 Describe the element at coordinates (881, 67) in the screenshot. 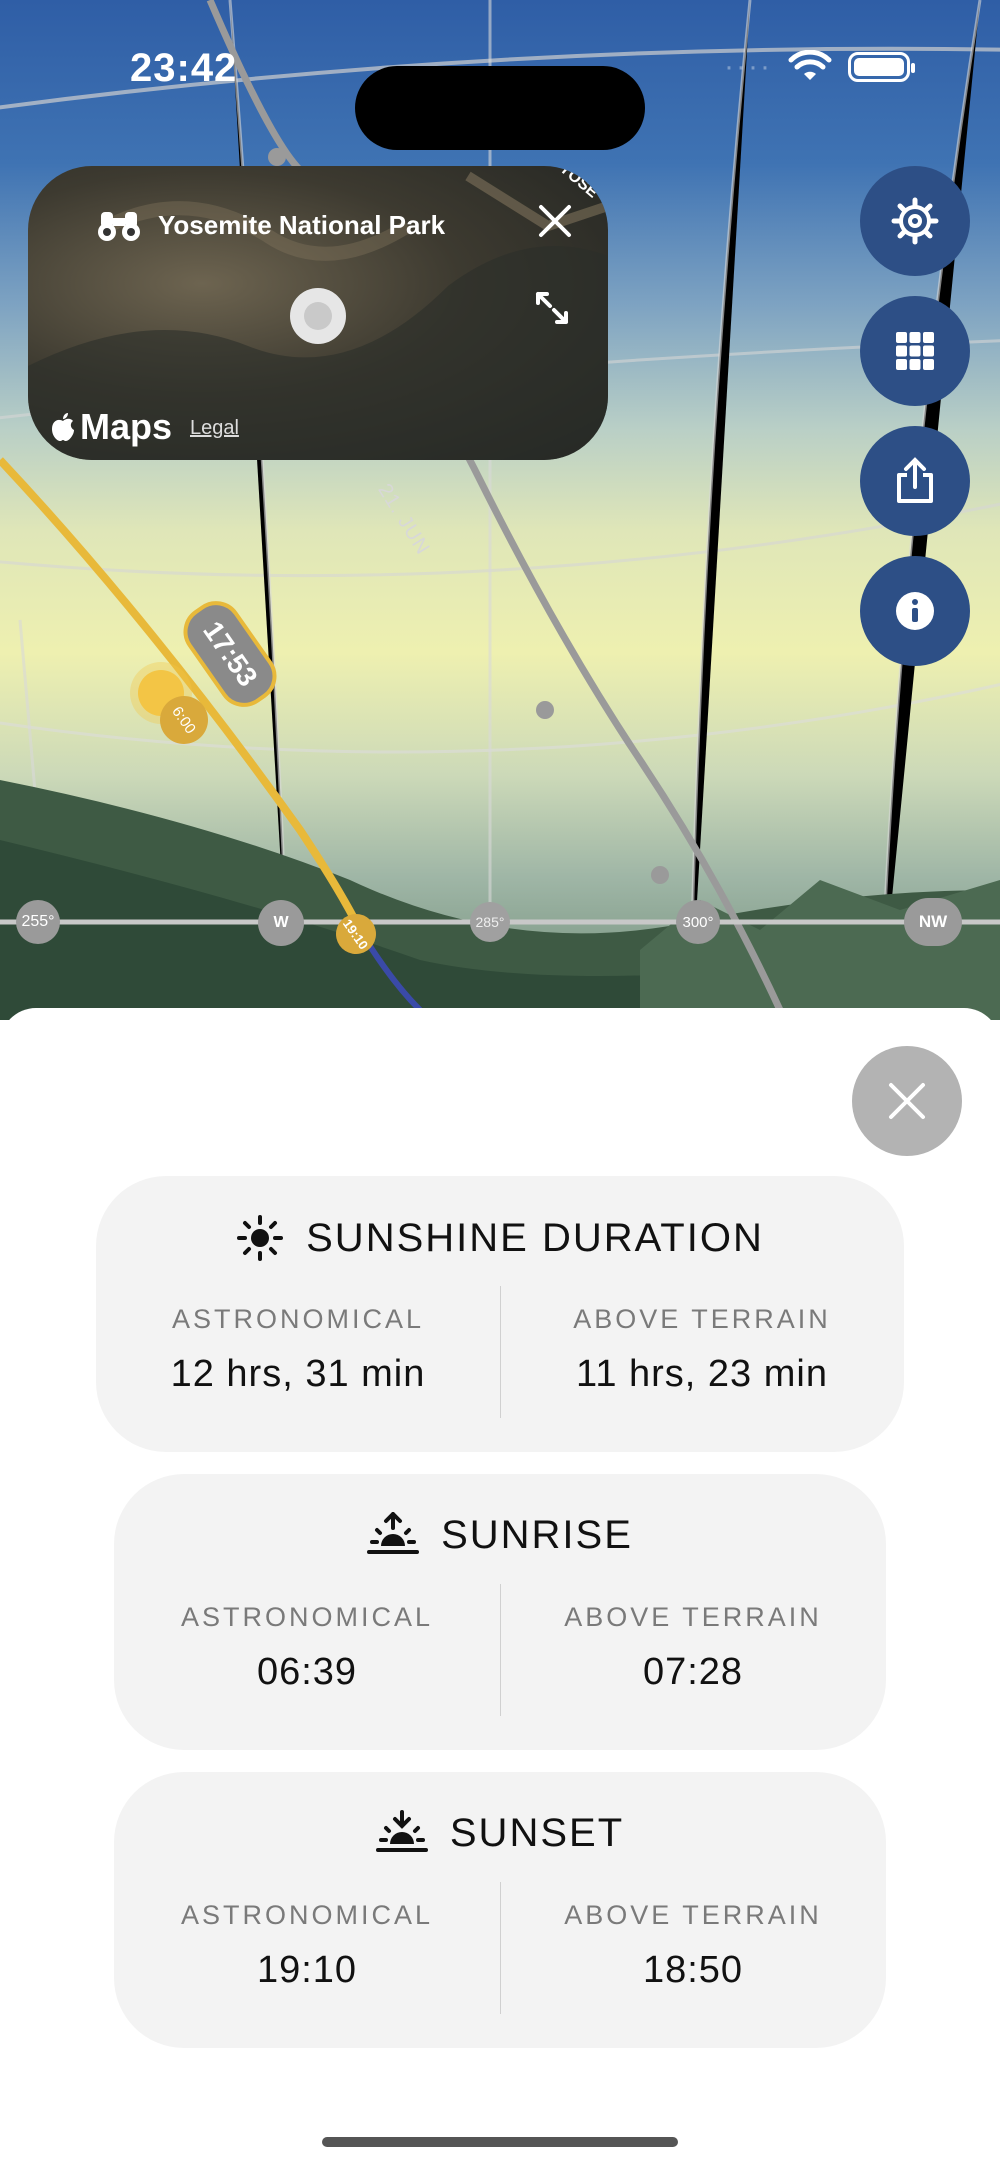

I see `battery-icon` at that location.